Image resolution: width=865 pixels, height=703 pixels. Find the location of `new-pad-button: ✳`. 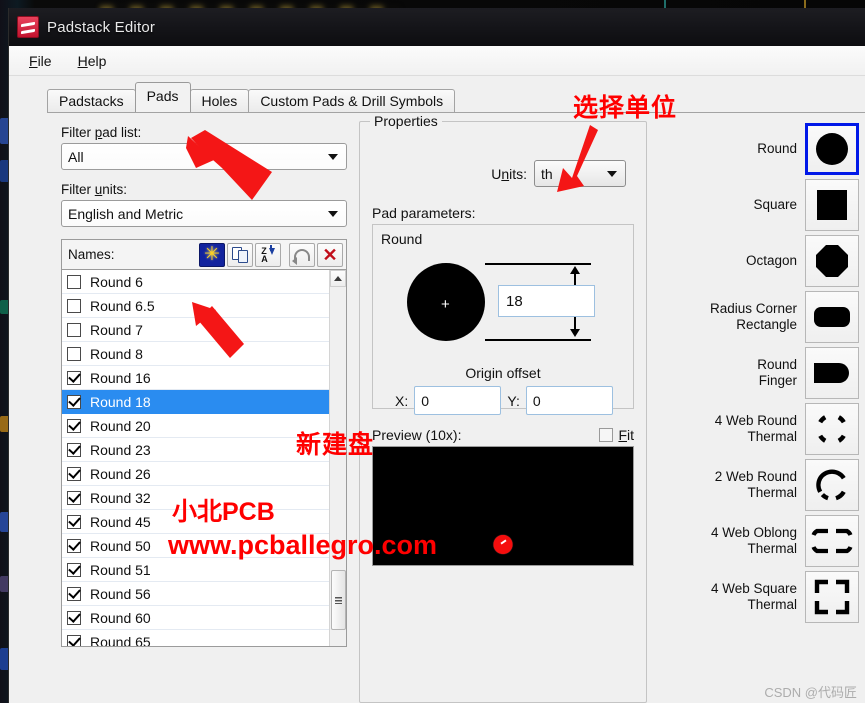

new-pad-button: ✳ is located at coordinates (212, 254).